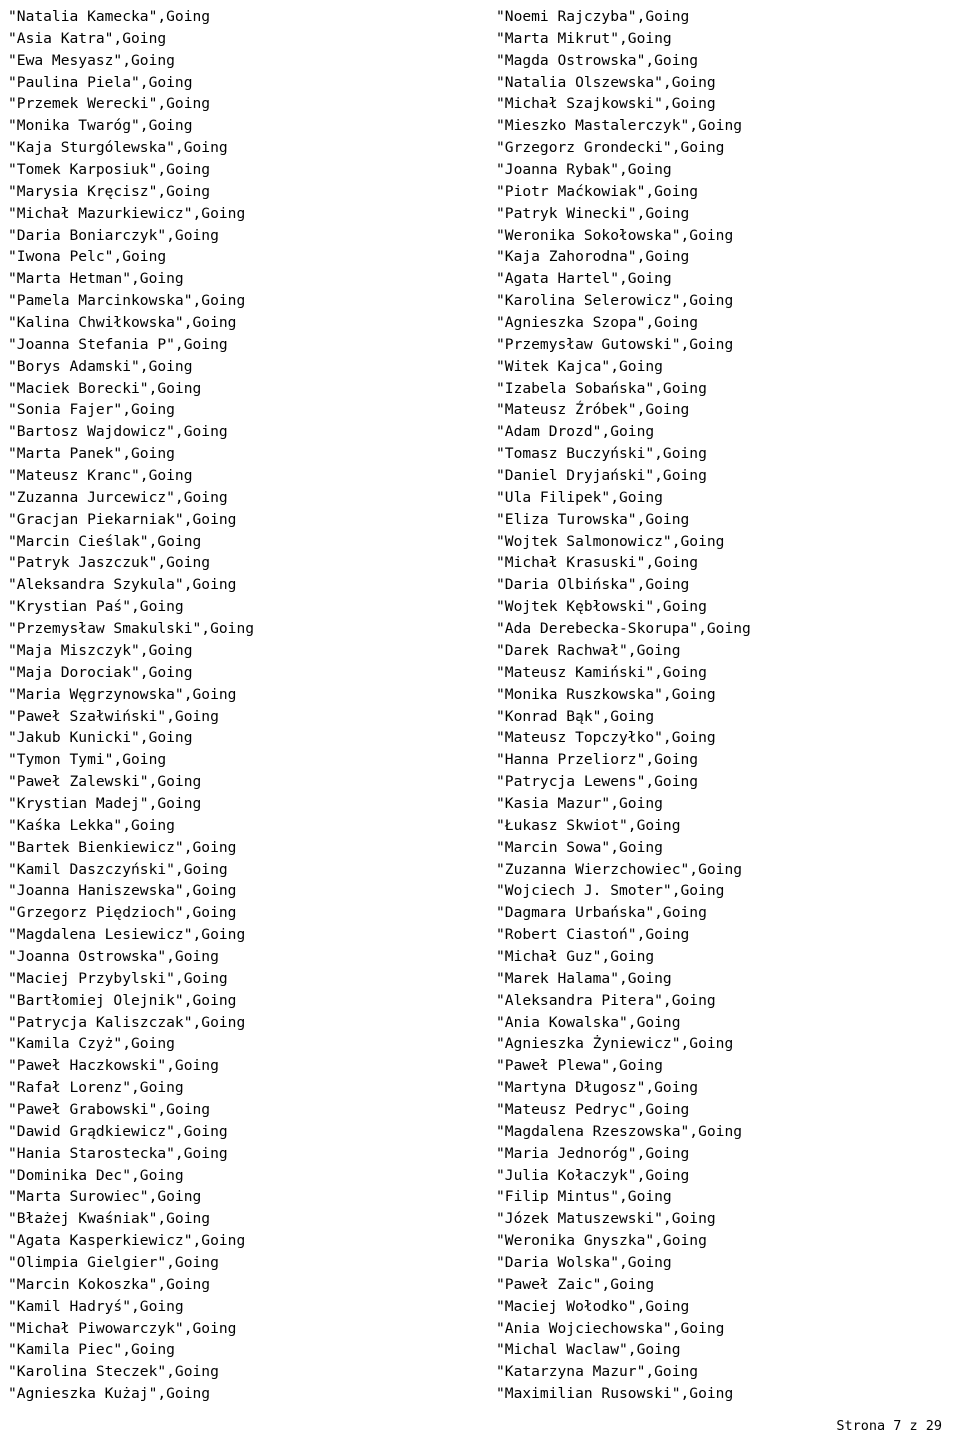  Describe the element at coordinates (118, 1131) in the screenshot. I see `rsvp-entry: "Dawid Grądkiewicz",Going` at that location.